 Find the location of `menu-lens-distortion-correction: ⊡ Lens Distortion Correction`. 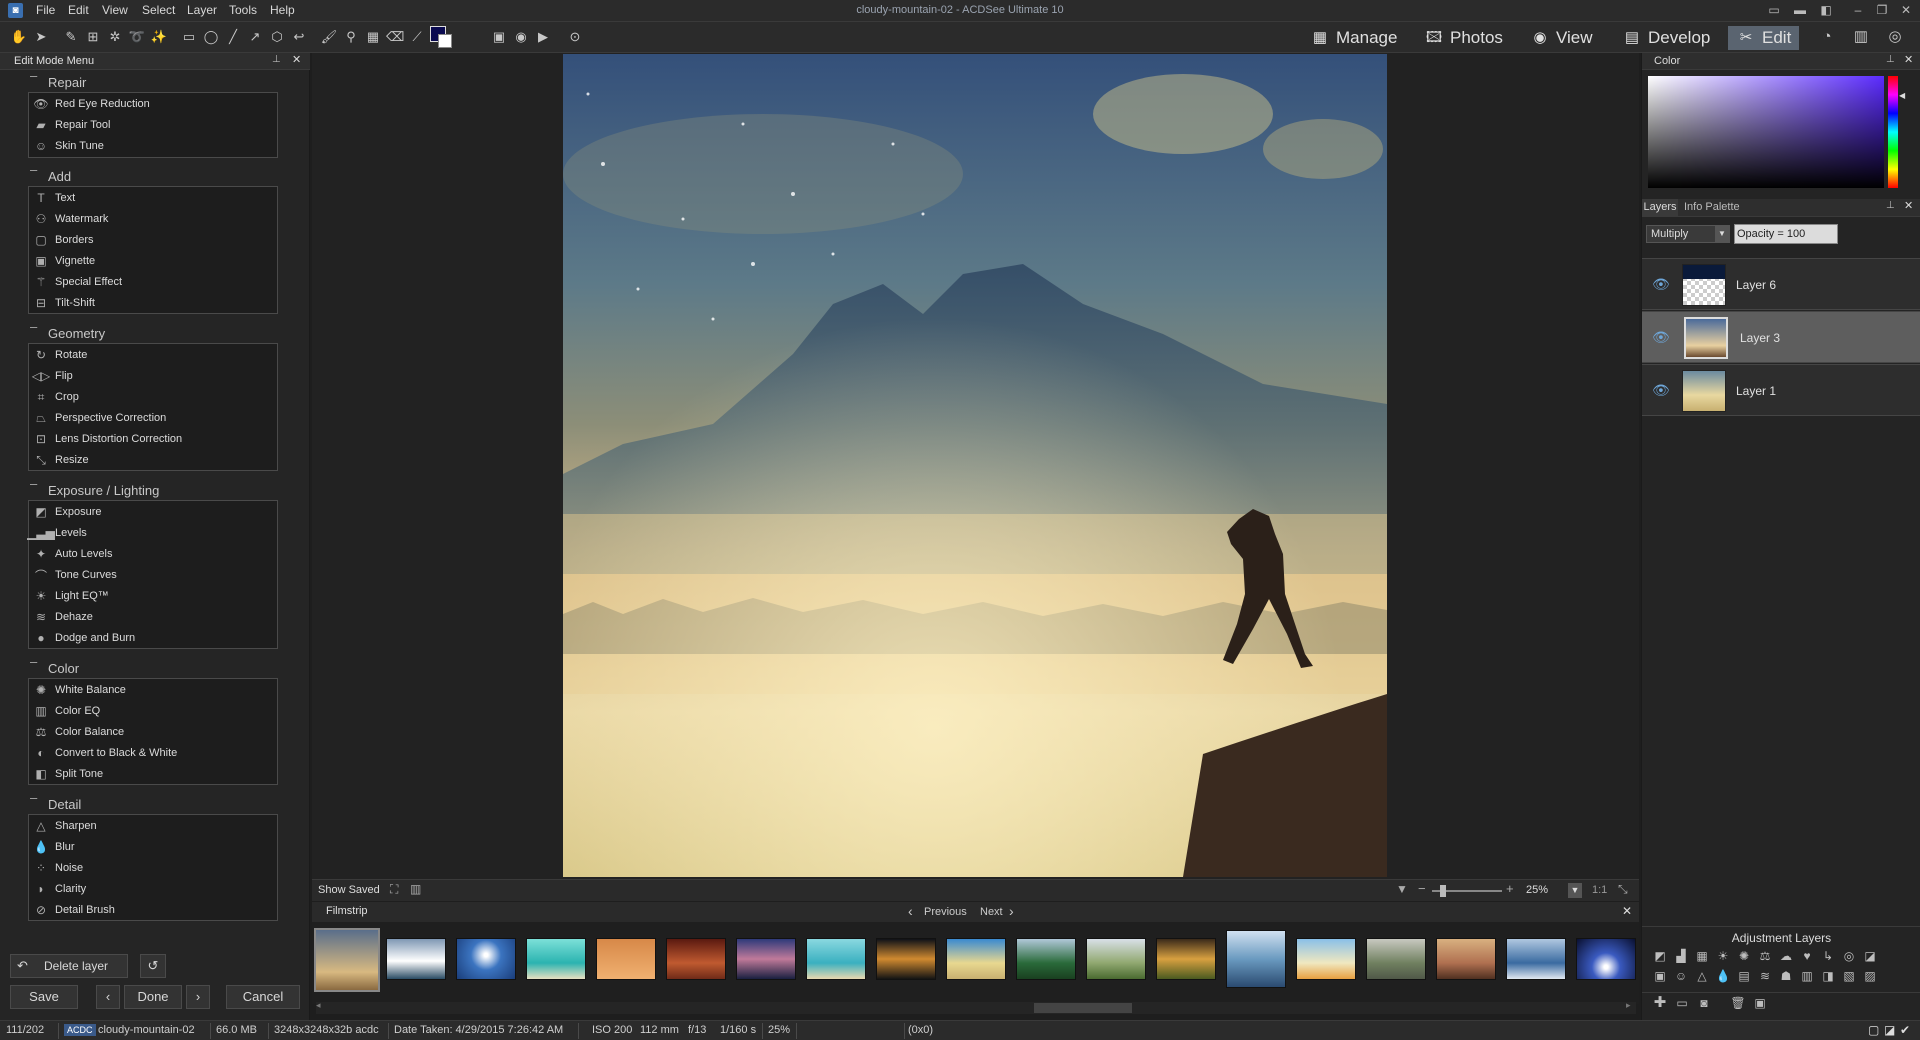

menu-lens-distortion-correction: ⊡ Lens Distortion Correction is located at coordinates (153, 439).